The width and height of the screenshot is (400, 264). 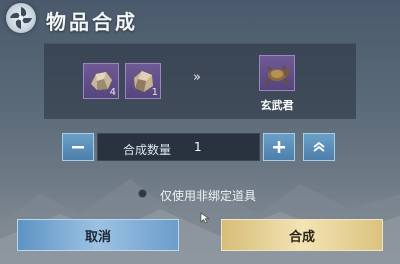 What do you see at coordinates (302, 235) in the screenshot?
I see `synthesize-button: 合成` at bounding box center [302, 235].